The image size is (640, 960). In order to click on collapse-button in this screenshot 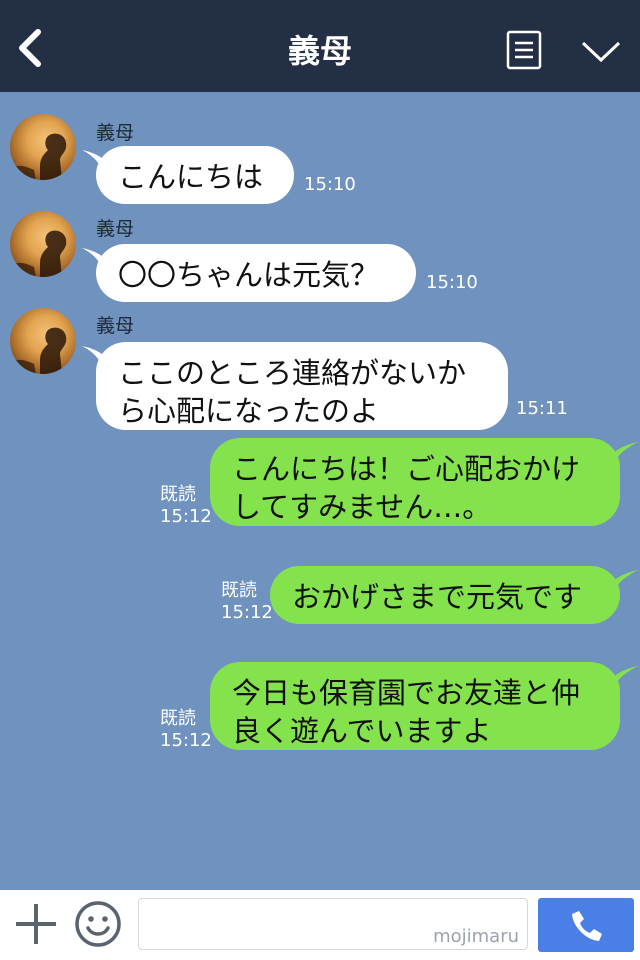, I will do `click(601, 52)`.